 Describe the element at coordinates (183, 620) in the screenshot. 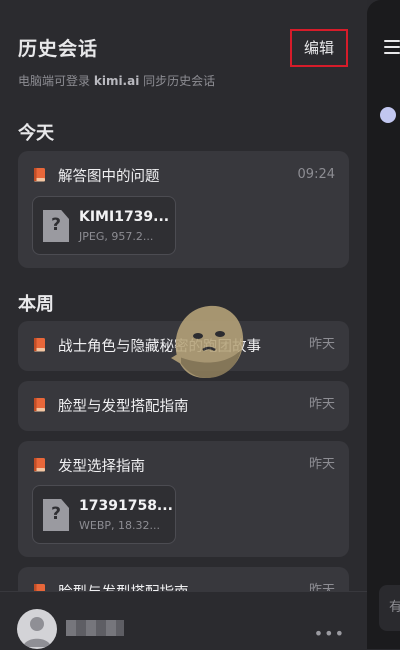

I see `user-bar: •••` at that location.